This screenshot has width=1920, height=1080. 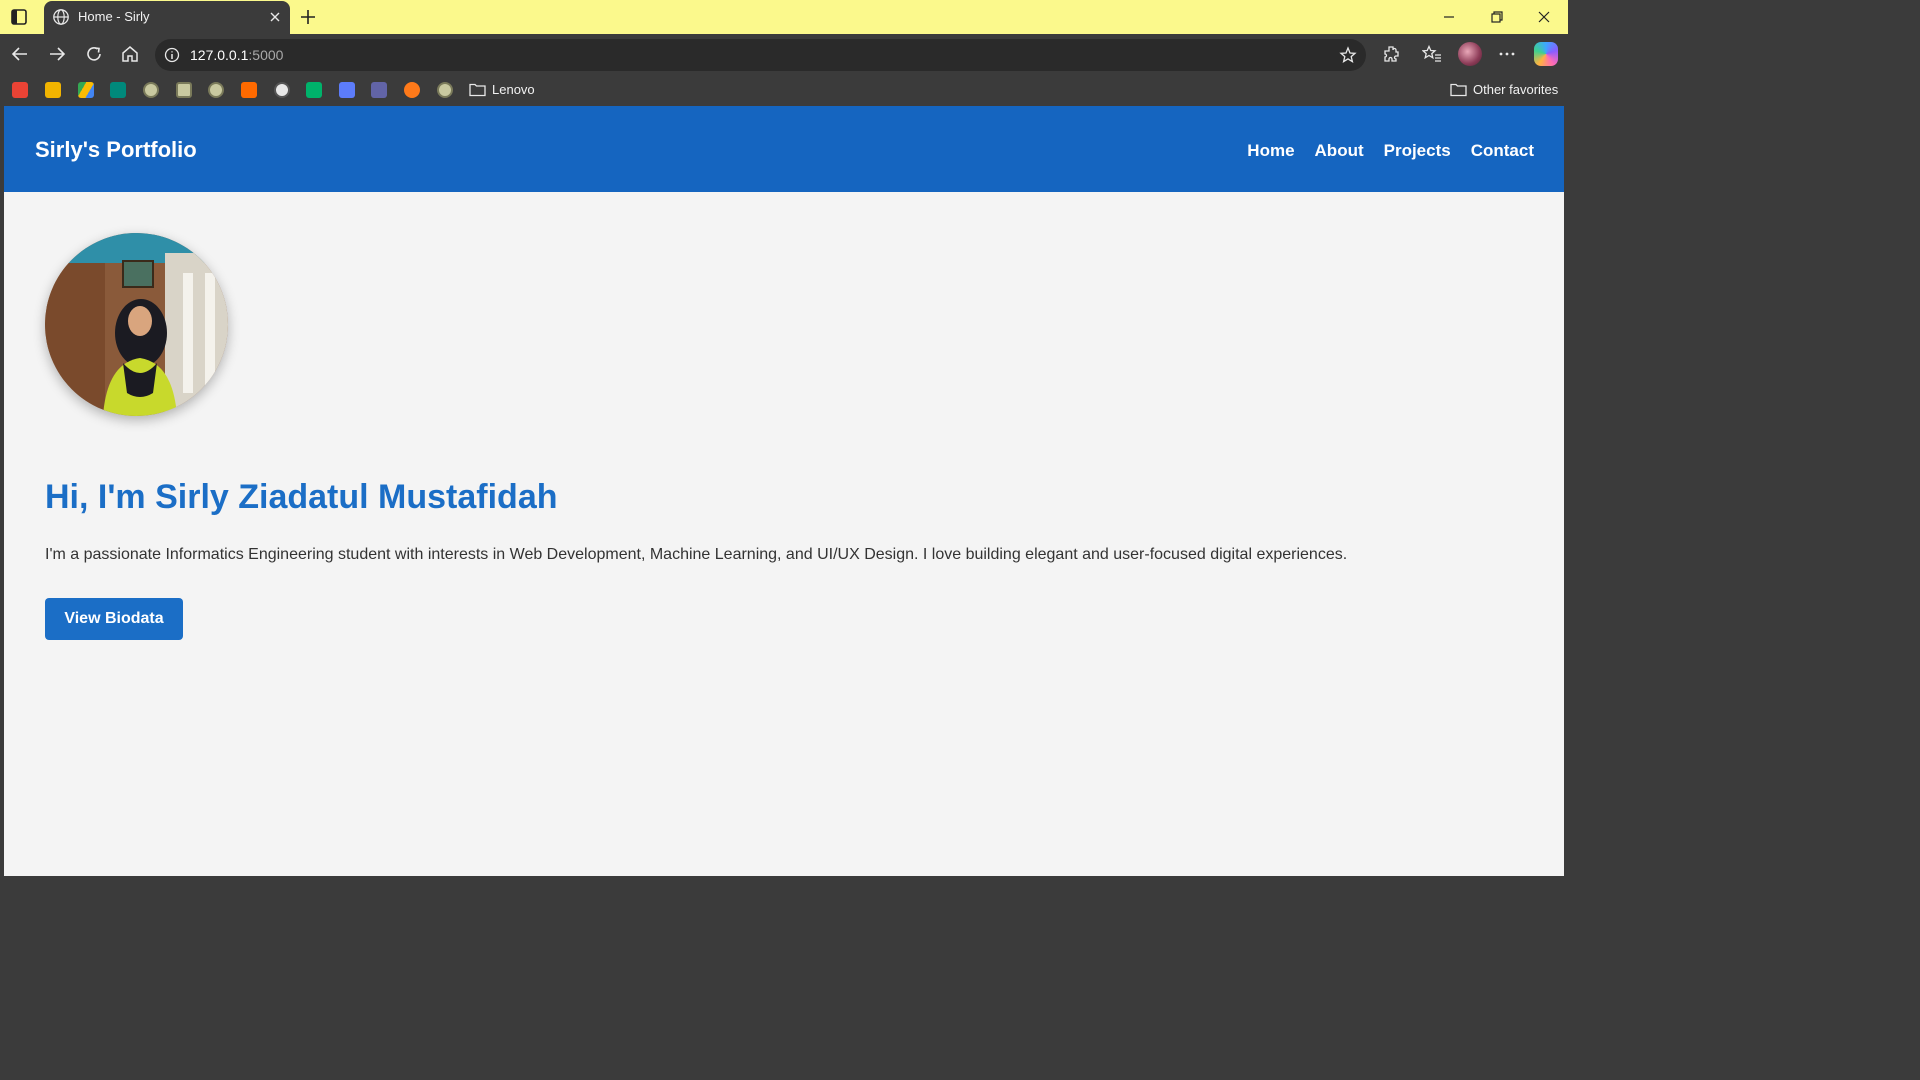 I want to click on url-text: 127.0.0.1:5000, so click(x=236, y=55).